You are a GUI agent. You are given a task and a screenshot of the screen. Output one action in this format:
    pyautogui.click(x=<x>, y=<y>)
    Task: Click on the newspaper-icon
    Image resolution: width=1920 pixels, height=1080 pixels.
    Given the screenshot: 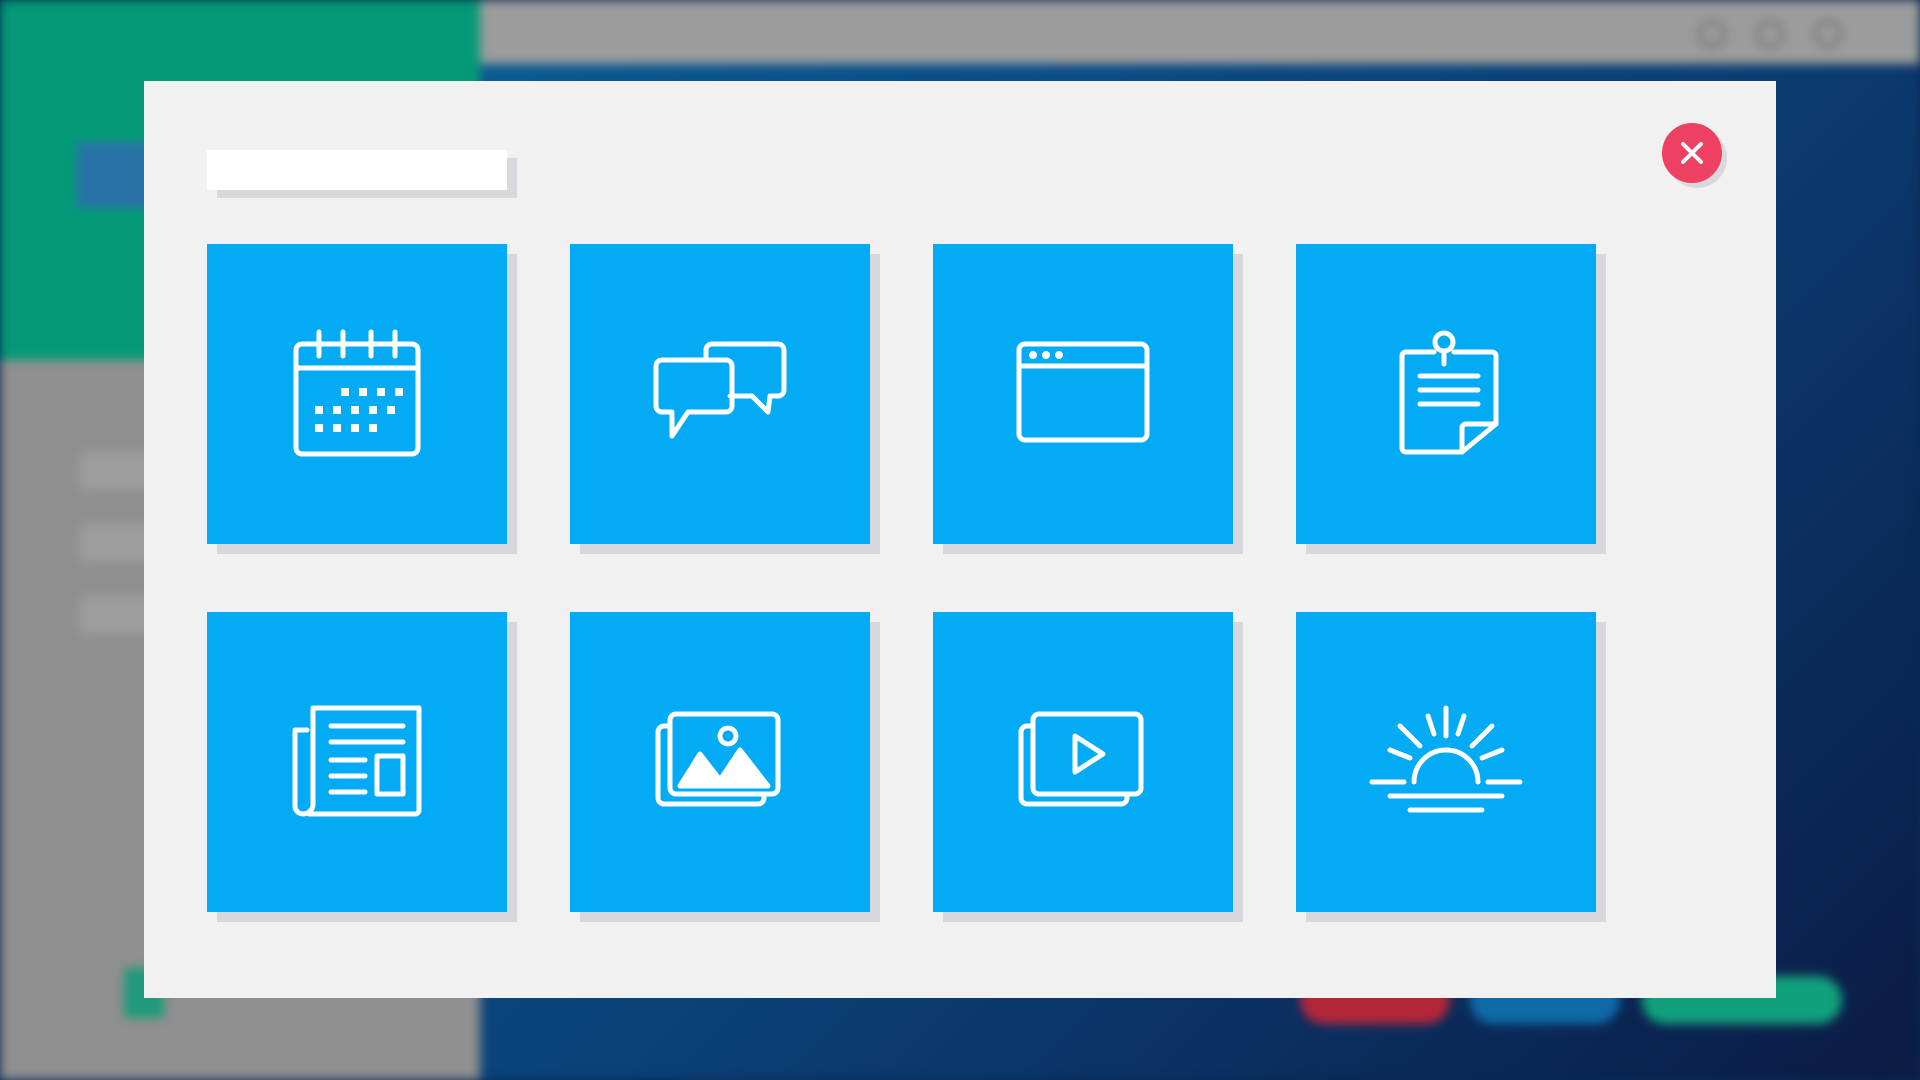 What is the action you would take?
    pyautogui.click(x=357, y=761)
    